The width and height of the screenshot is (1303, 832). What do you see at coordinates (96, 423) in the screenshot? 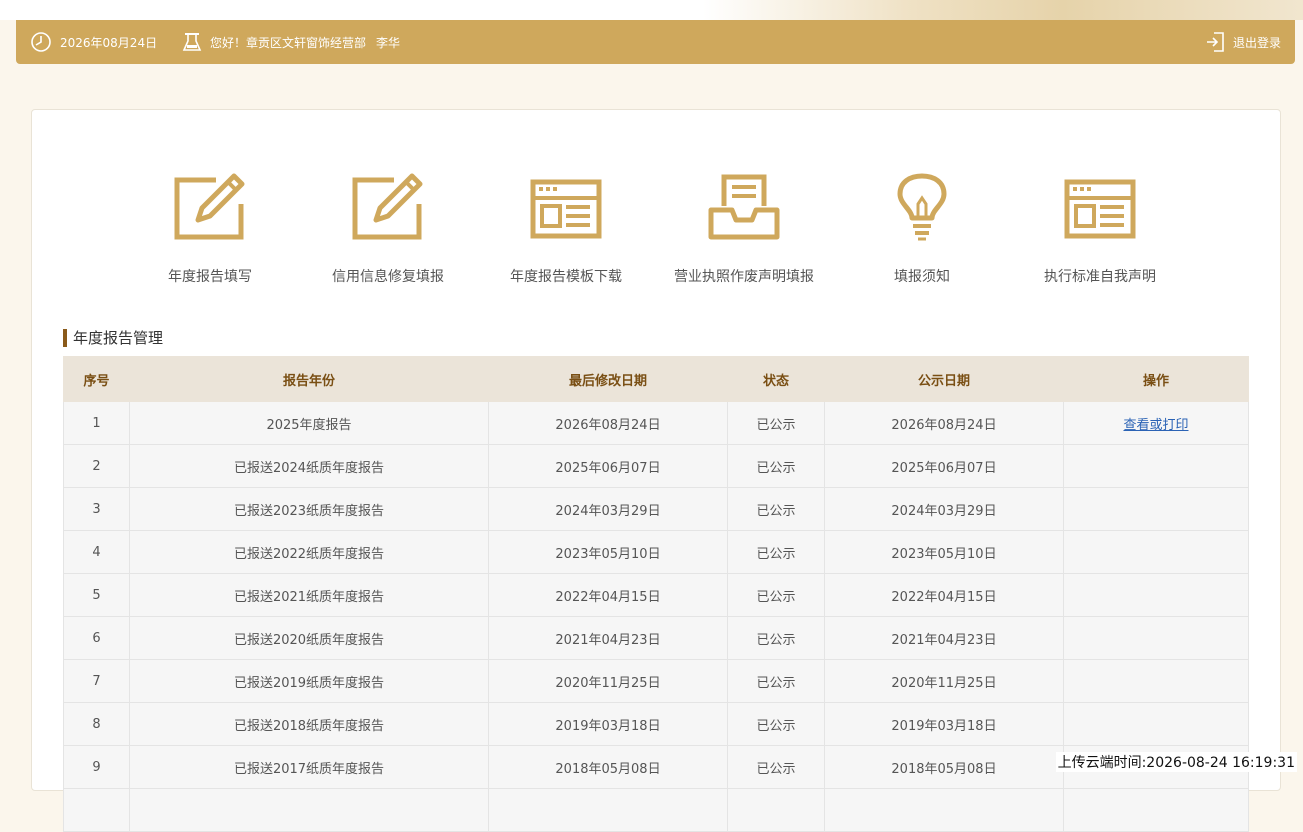
I see `cell-index: 1` at bounding box center [96, 423].